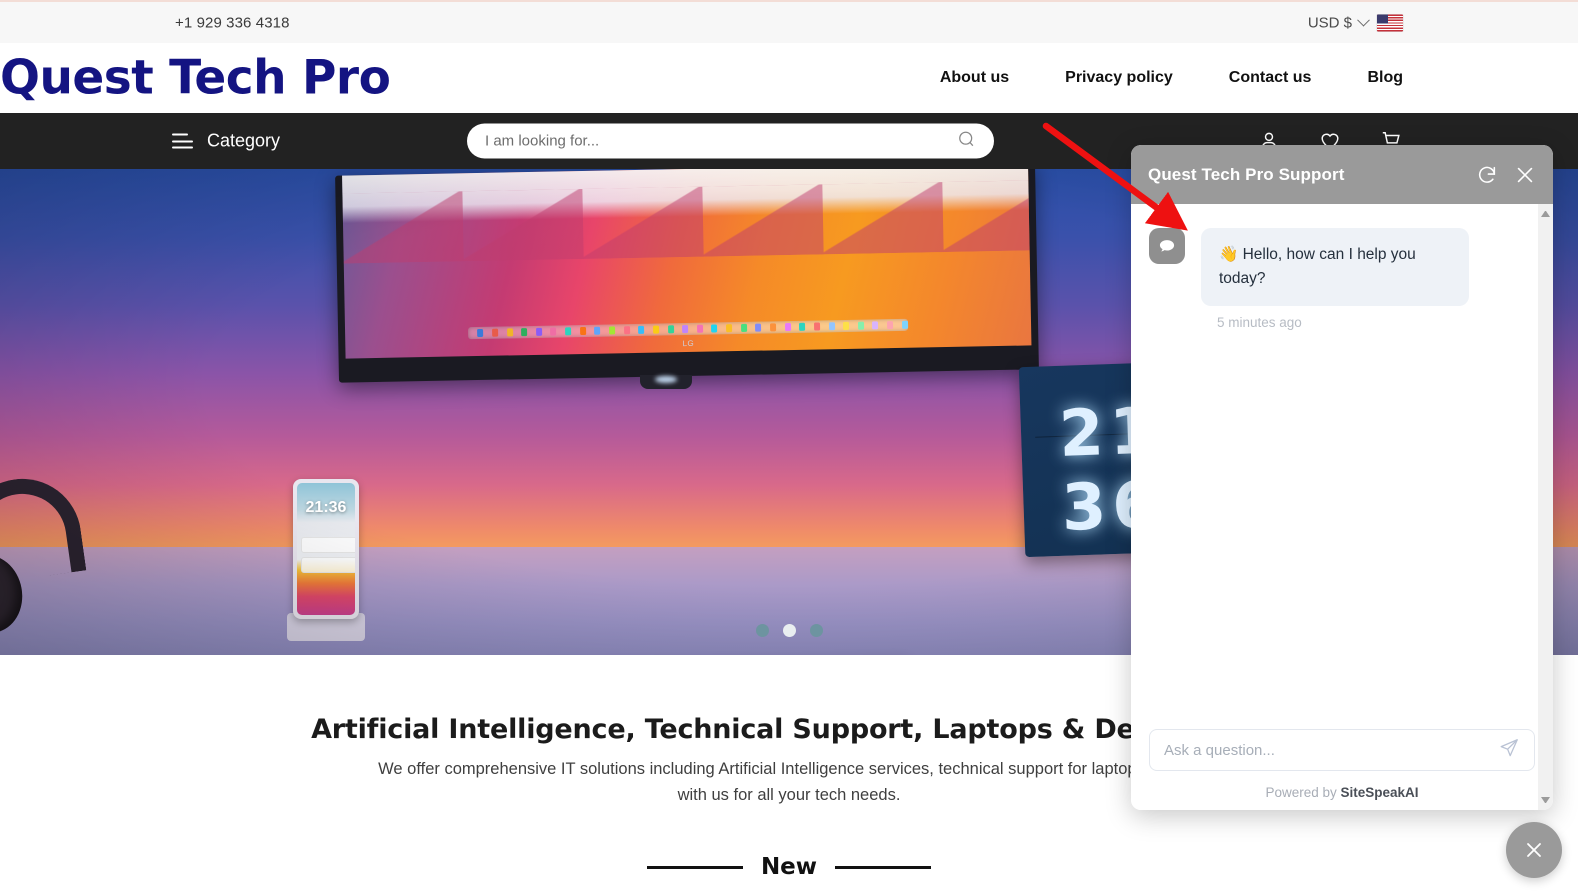  Describe the element at coordinates (1385, 78) in the screenshot. I see `nav-item-blog: Blog` at that location.